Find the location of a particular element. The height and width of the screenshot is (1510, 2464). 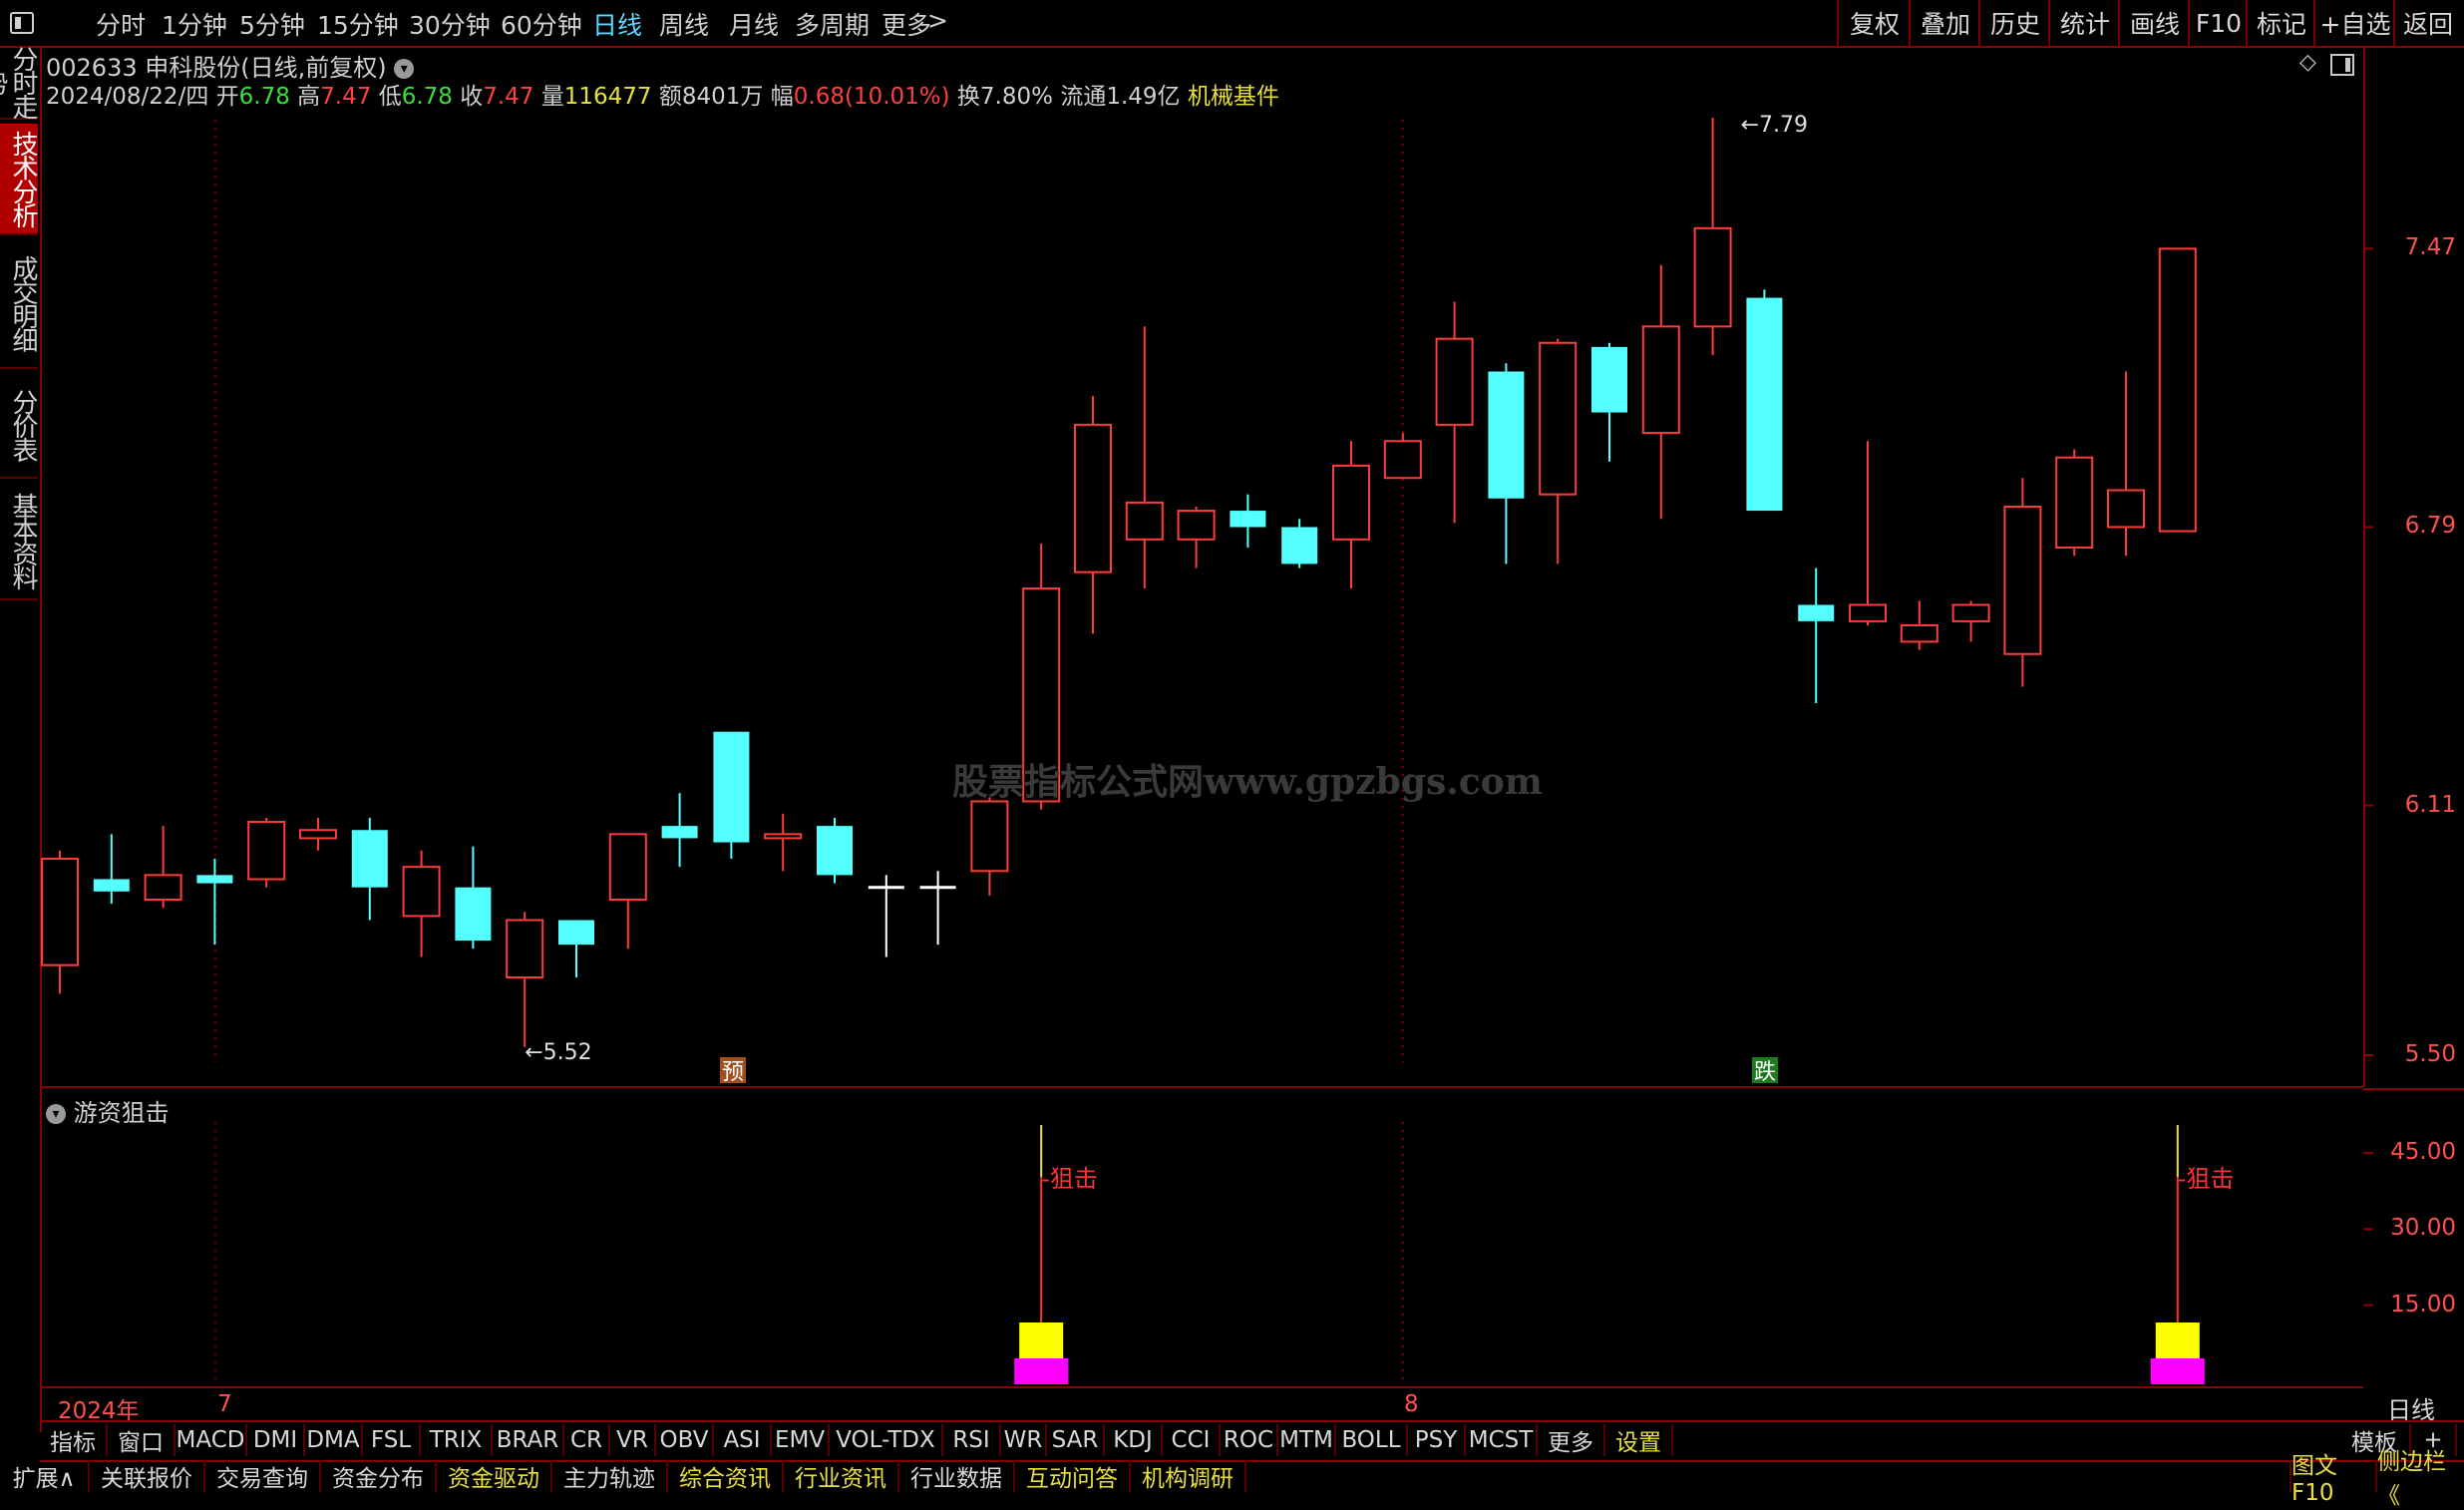

indicator-tab-19: ROC is located at coordinates (1249, 1440).